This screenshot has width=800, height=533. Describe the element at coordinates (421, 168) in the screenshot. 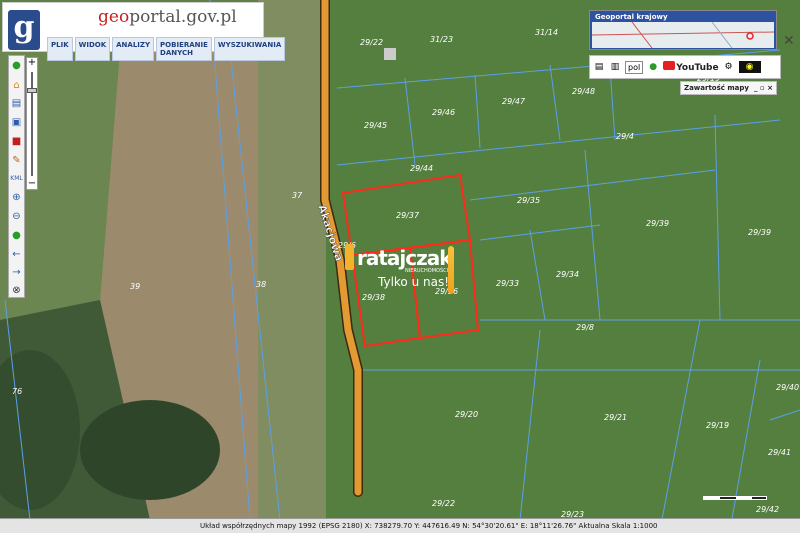

I see `svg-text: 29/44` at that location.